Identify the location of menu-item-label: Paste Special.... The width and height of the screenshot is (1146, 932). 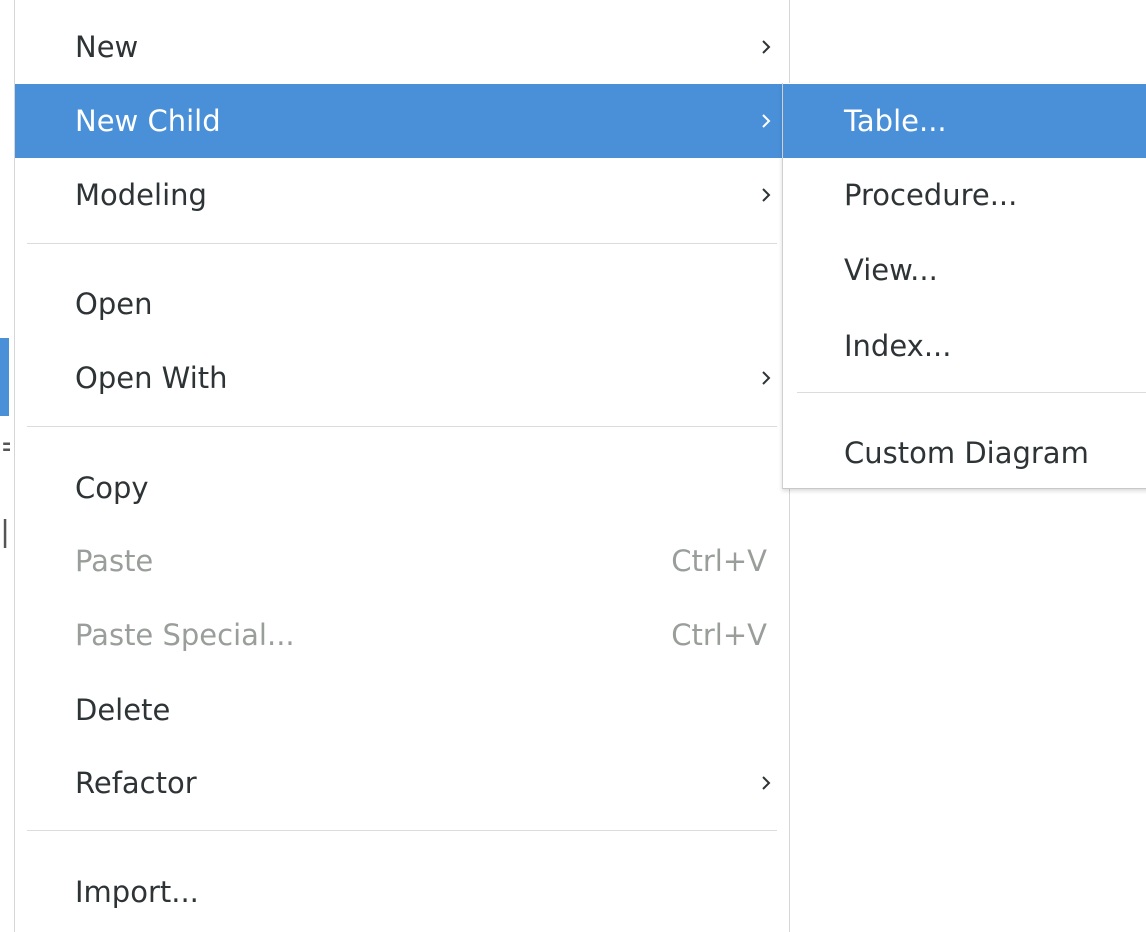
(185, 635).